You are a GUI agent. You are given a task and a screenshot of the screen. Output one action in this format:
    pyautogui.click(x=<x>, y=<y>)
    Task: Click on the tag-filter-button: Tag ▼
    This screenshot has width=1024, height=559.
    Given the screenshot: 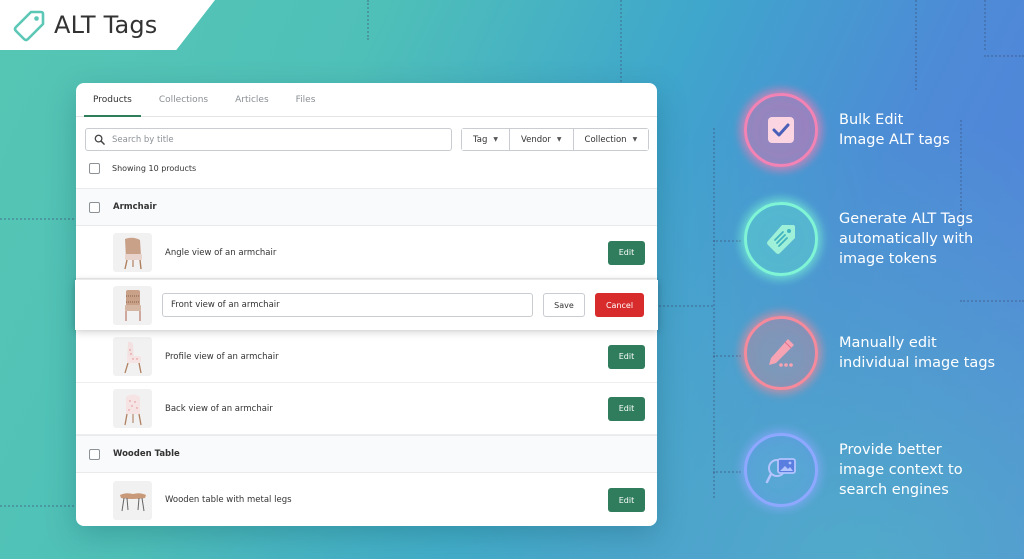 What is the action you would take?
    pyautogui.click(x=486, y=139)
    